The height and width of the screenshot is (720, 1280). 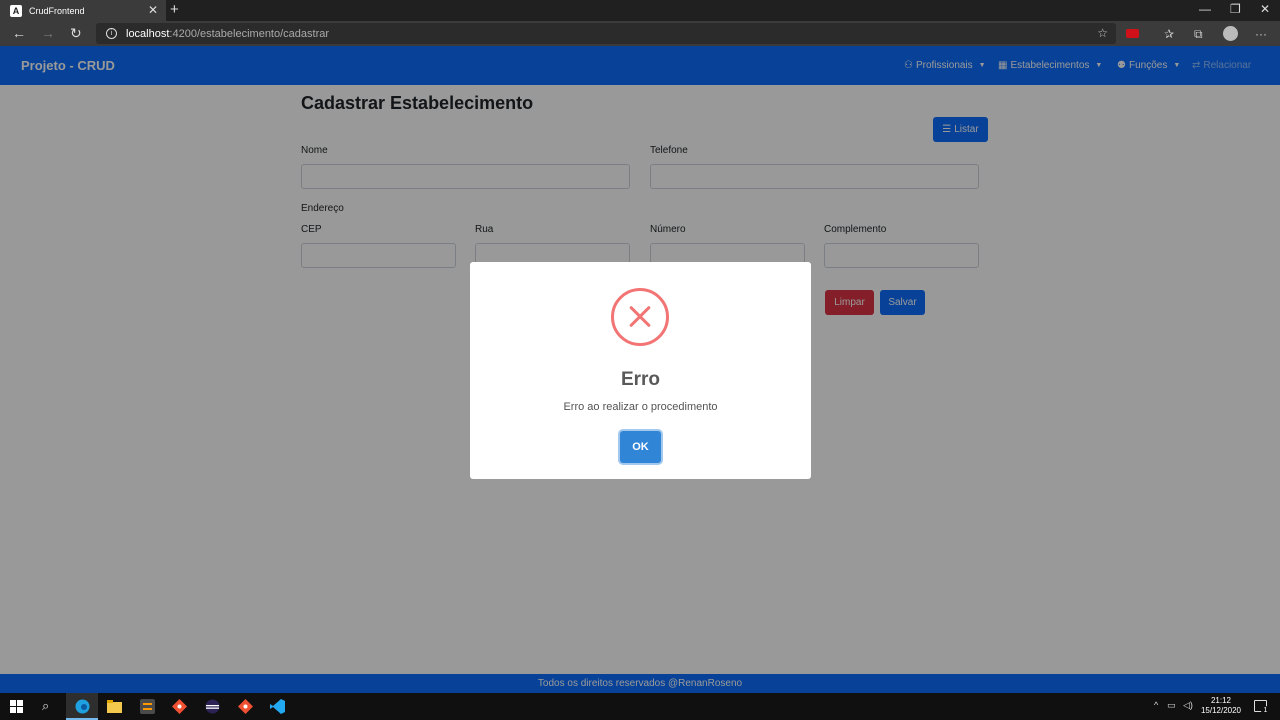 What do you see at coordinates (640, 407) in the screenshot?
I see `dialog-message: Erro ao realizar o procedimento` at bounding box center [640, 407].